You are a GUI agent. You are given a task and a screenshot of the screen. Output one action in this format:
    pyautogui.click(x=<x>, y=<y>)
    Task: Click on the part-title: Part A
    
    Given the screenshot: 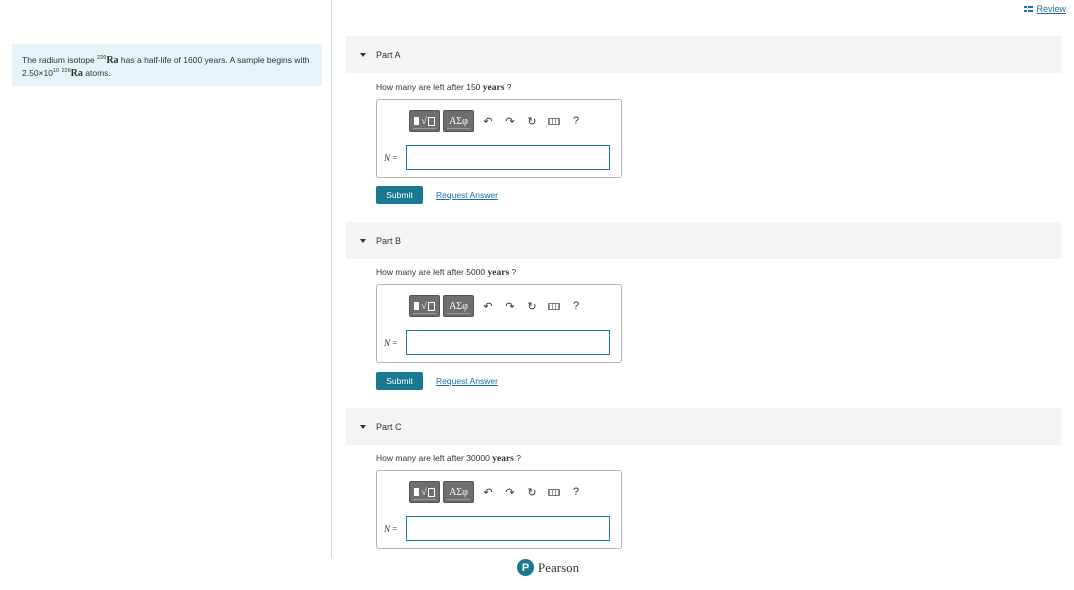 What is the action you would take?
    pyautogui.click(x=388, y=54)
    